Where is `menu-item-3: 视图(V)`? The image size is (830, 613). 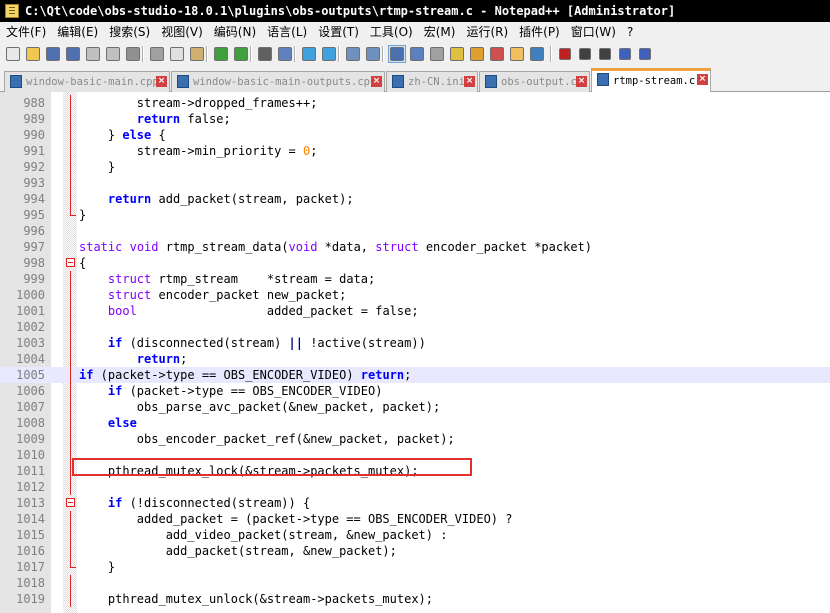
menu-item-3: 视图(V) is located at coordinates (181, 32).